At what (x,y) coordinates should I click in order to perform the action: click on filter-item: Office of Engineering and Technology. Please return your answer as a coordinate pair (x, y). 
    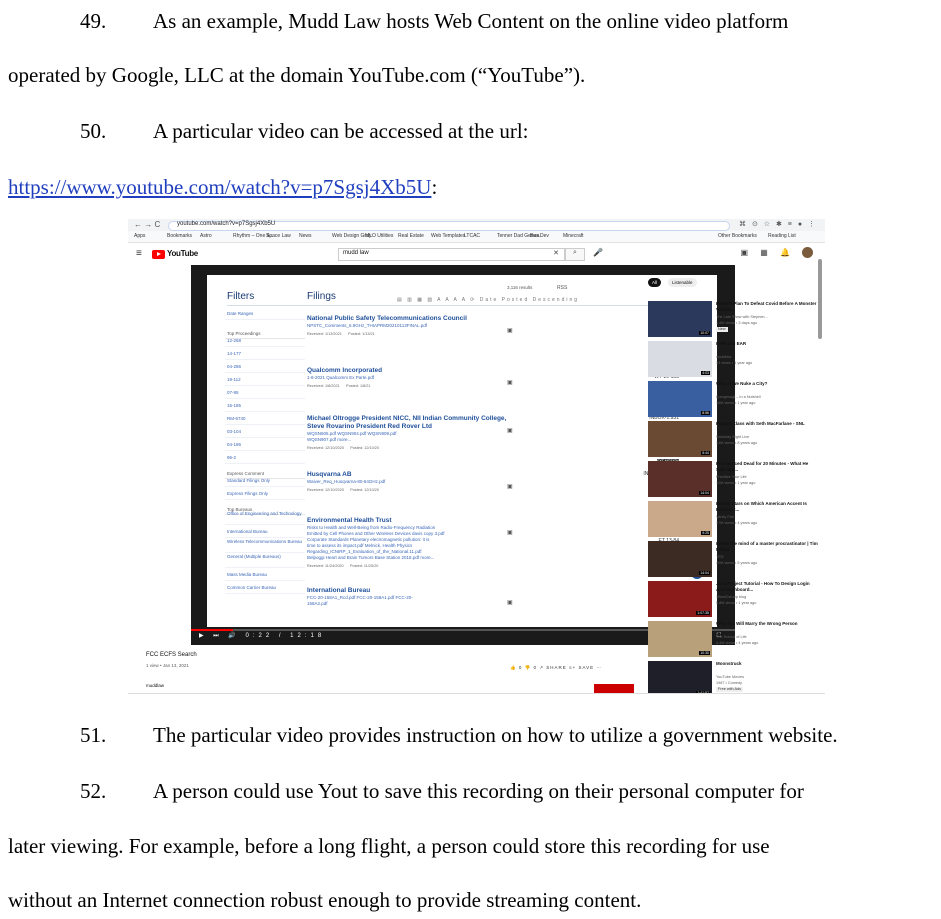
    Looking at the image, I should click on (265, 517).